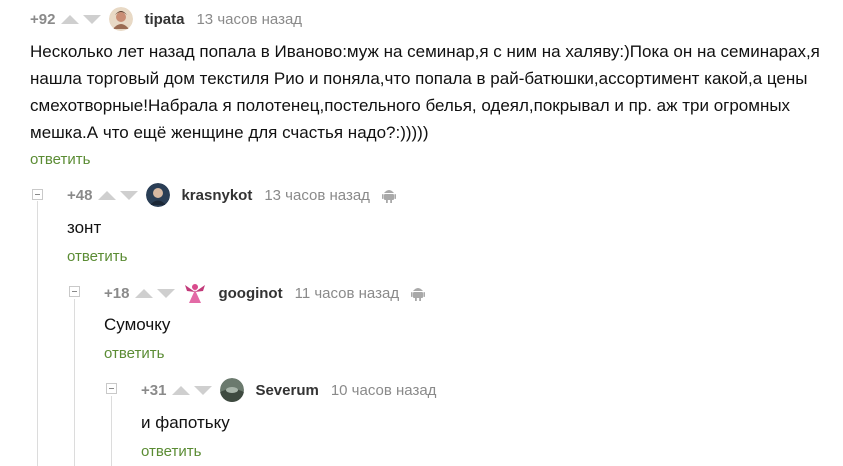 This screenshot has height=466, width=843. I want to click on comment-header: +48 krasnykot 13 часов назад, so click(231, 195).